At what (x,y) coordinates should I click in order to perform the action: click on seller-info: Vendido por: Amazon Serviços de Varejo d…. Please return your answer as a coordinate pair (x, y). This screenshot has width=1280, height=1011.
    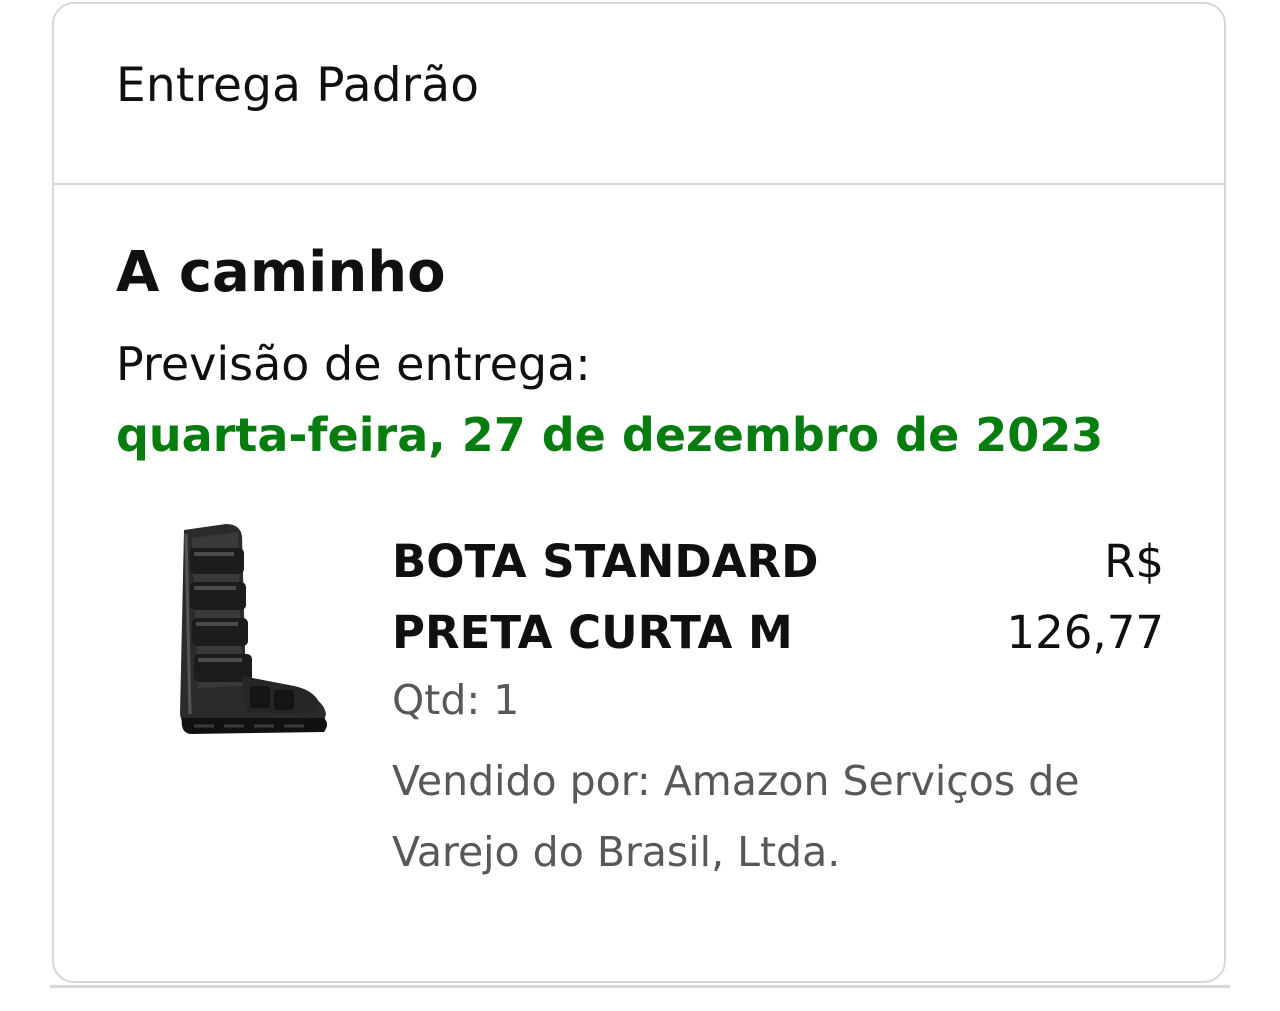
    Looking at the image, I should click on (772, 817).